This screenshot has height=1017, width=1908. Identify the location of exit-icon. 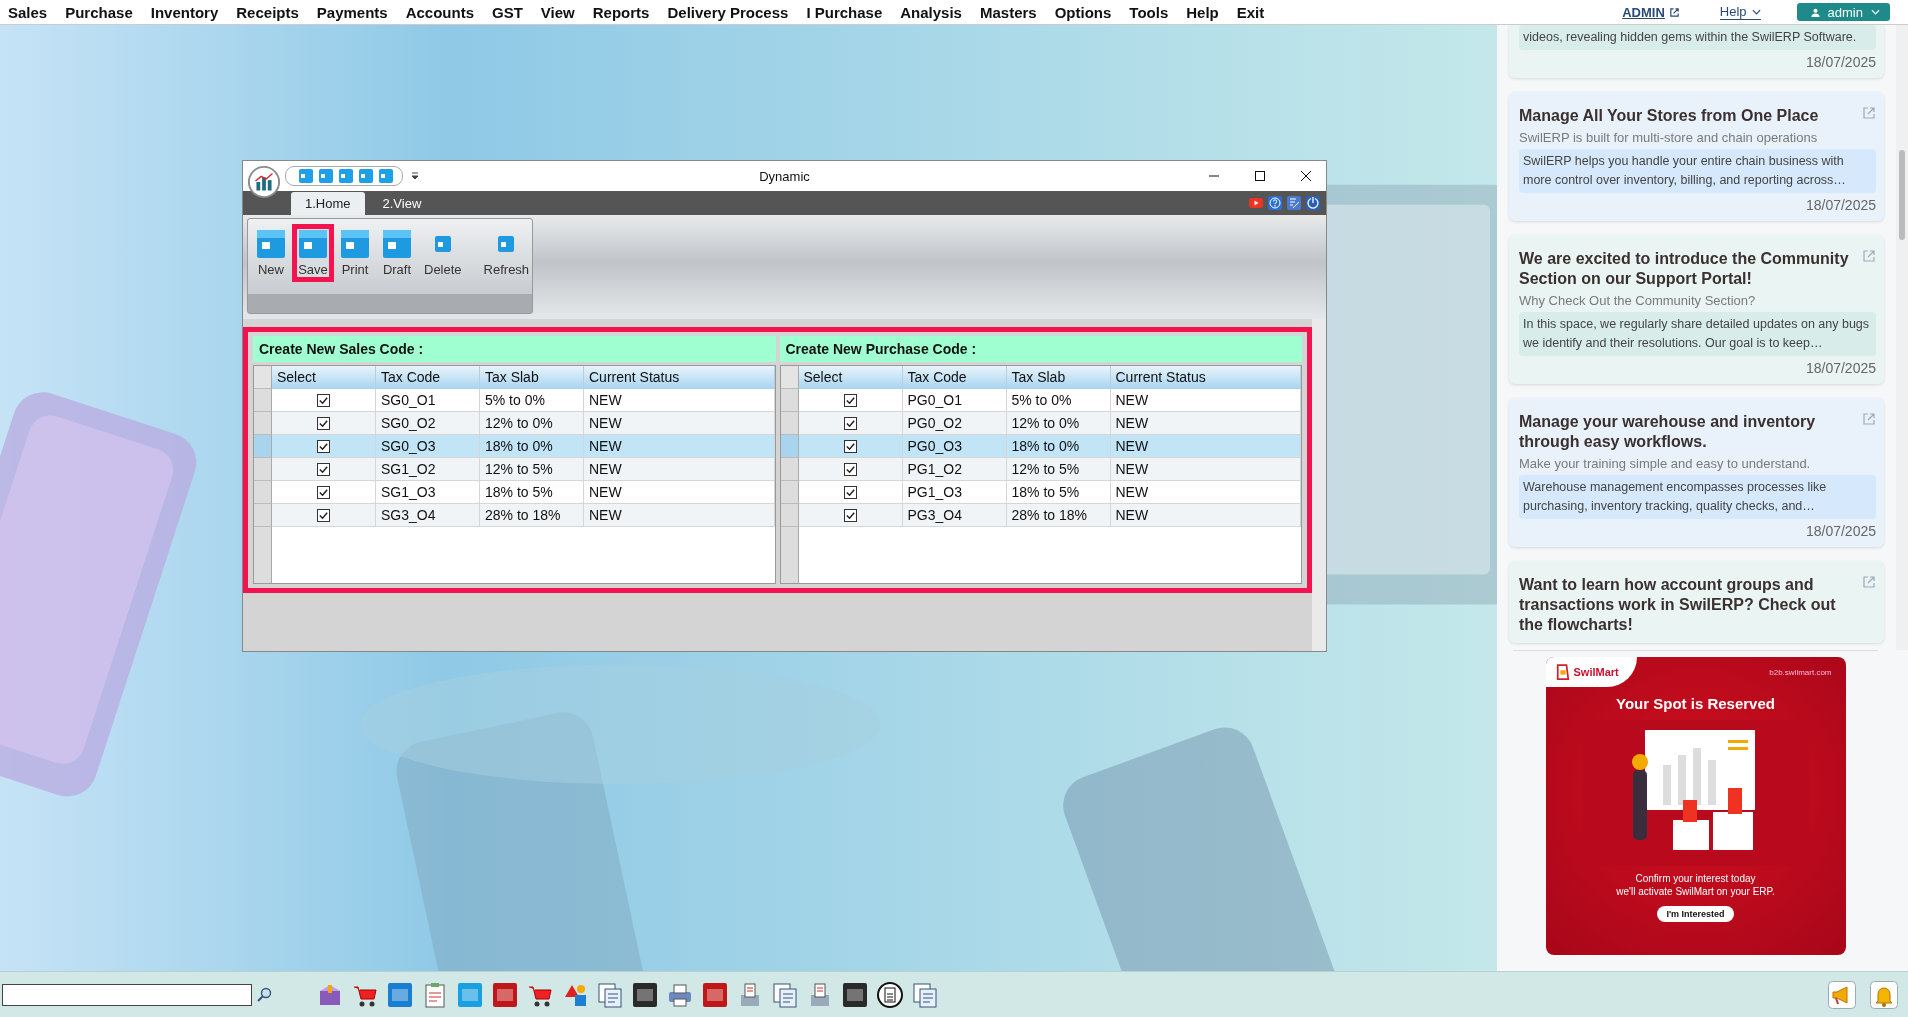
(1313, 203).